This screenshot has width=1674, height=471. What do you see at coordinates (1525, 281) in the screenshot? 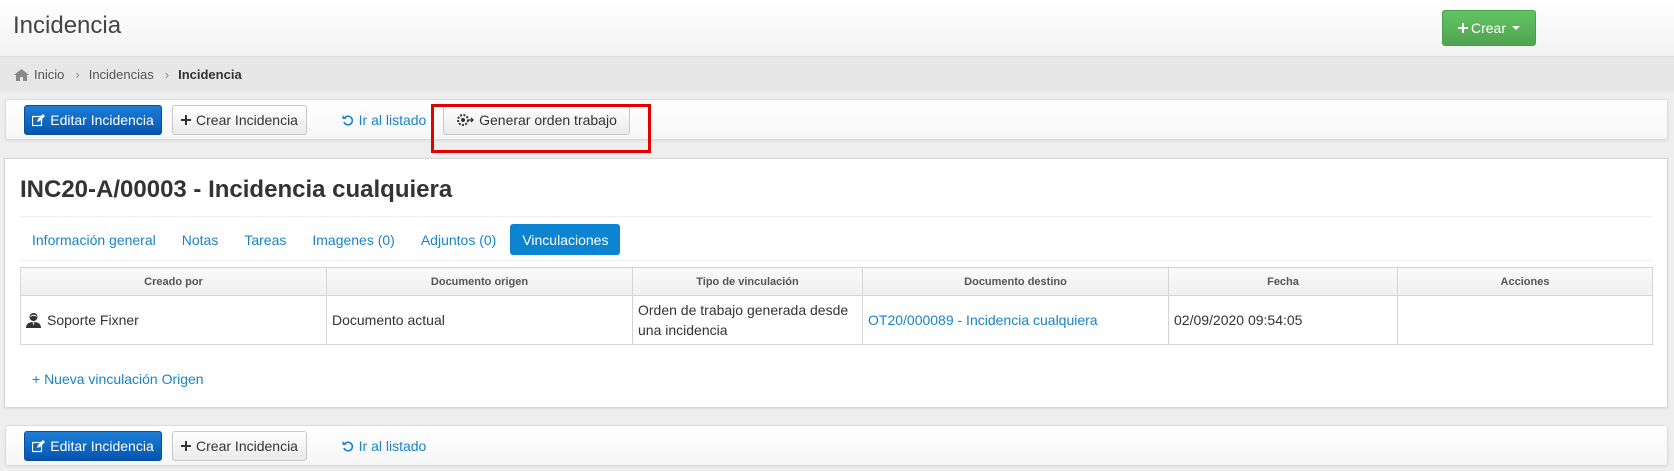
I see `column-header-actions: Acciones` at bounding box center [1525, 281].